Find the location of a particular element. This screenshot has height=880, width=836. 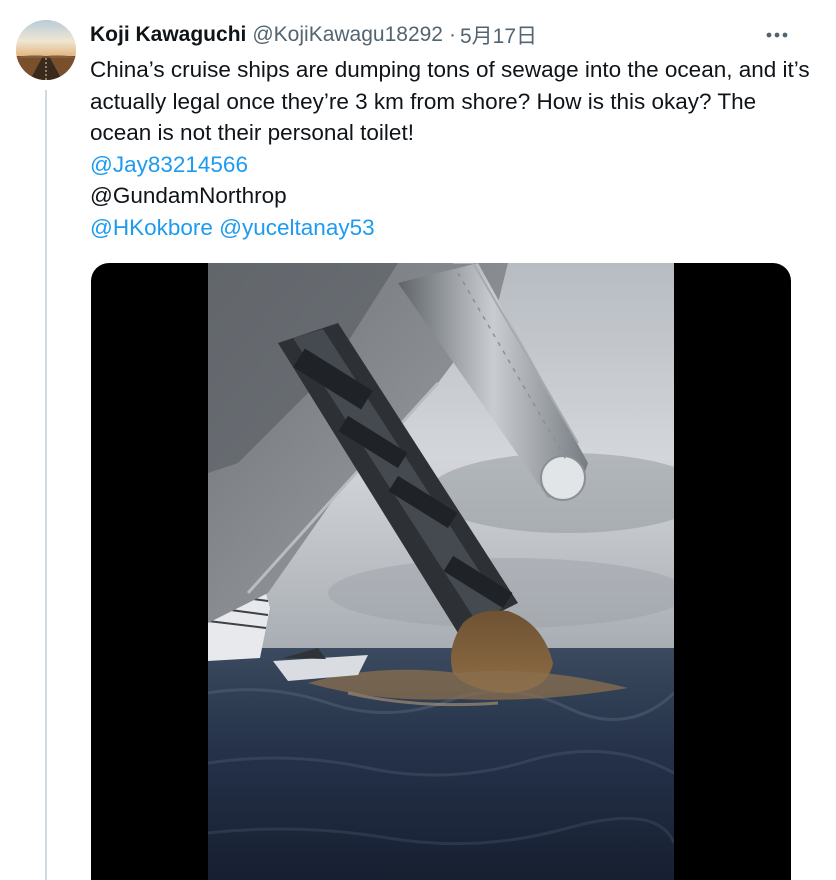

more-horizontal-icon is located at coordinates (777, 35).